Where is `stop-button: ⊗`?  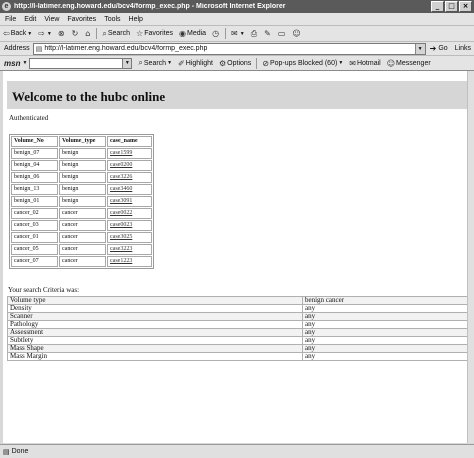
stop-button: ⊗ is located at coordinates (62, 33).